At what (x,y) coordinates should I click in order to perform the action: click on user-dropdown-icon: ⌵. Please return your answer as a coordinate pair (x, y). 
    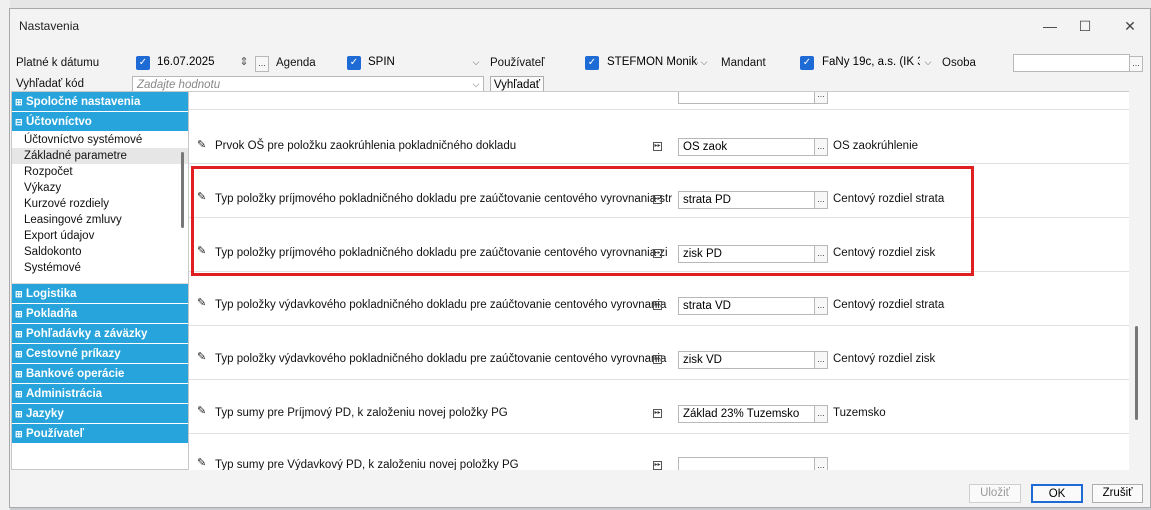
    Looking at the image, I should click on (704, 63).